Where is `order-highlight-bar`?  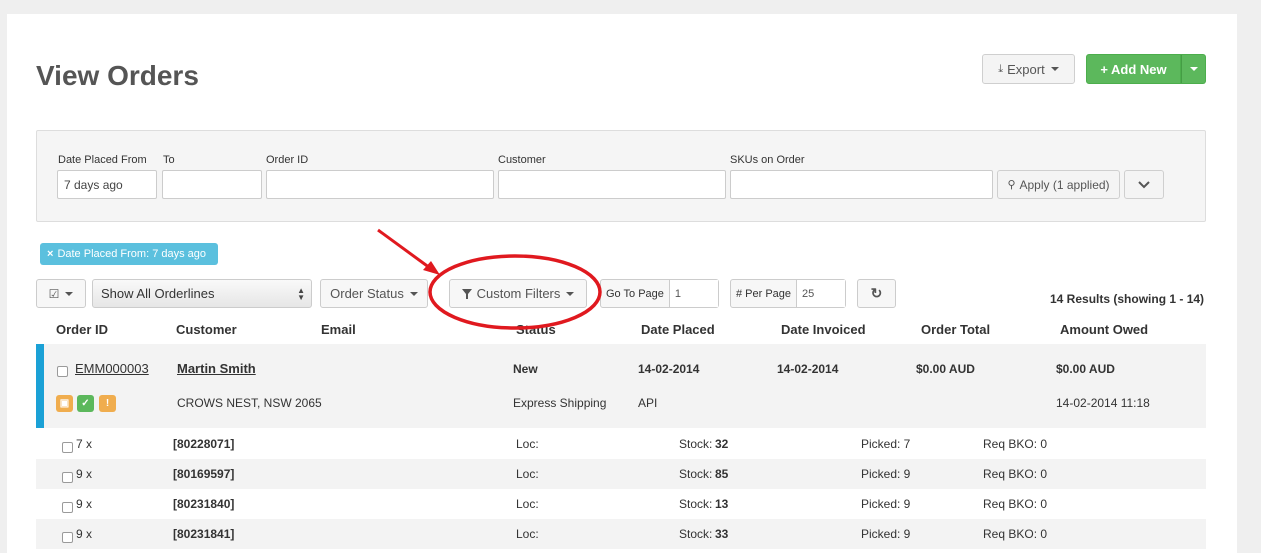
order-highlight-bar is located at coordinates (40, 386).